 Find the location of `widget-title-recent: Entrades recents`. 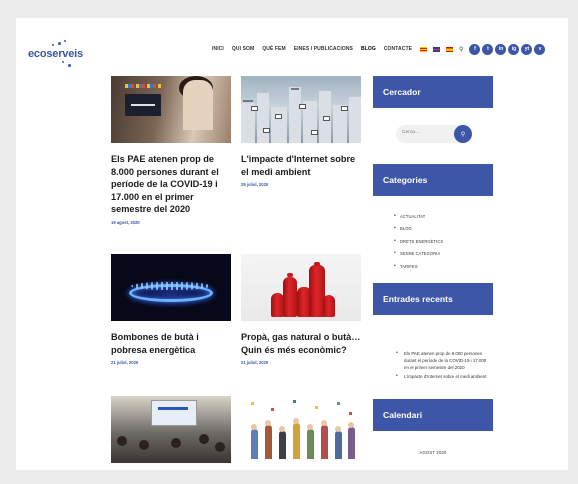

widget-title-recent: Entrades recents is located at coordinates (433, 299).